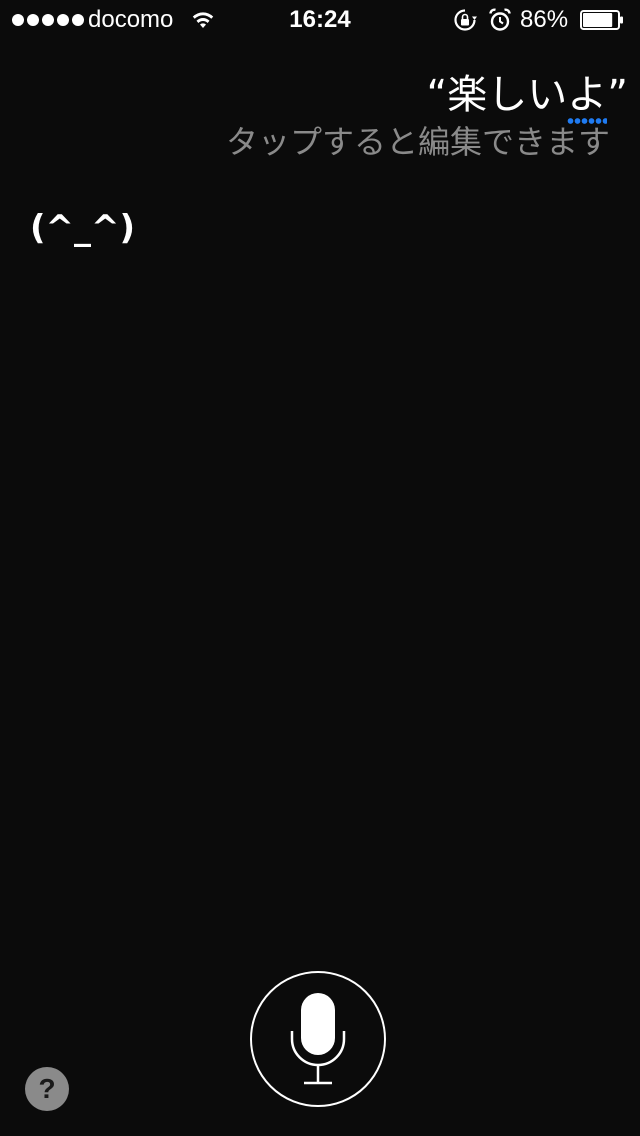 The width and height of the screenshot is (640, 1136). Describe the element at coordinates (601, 20) in the screenshot. I see `battery-icon` at that location.